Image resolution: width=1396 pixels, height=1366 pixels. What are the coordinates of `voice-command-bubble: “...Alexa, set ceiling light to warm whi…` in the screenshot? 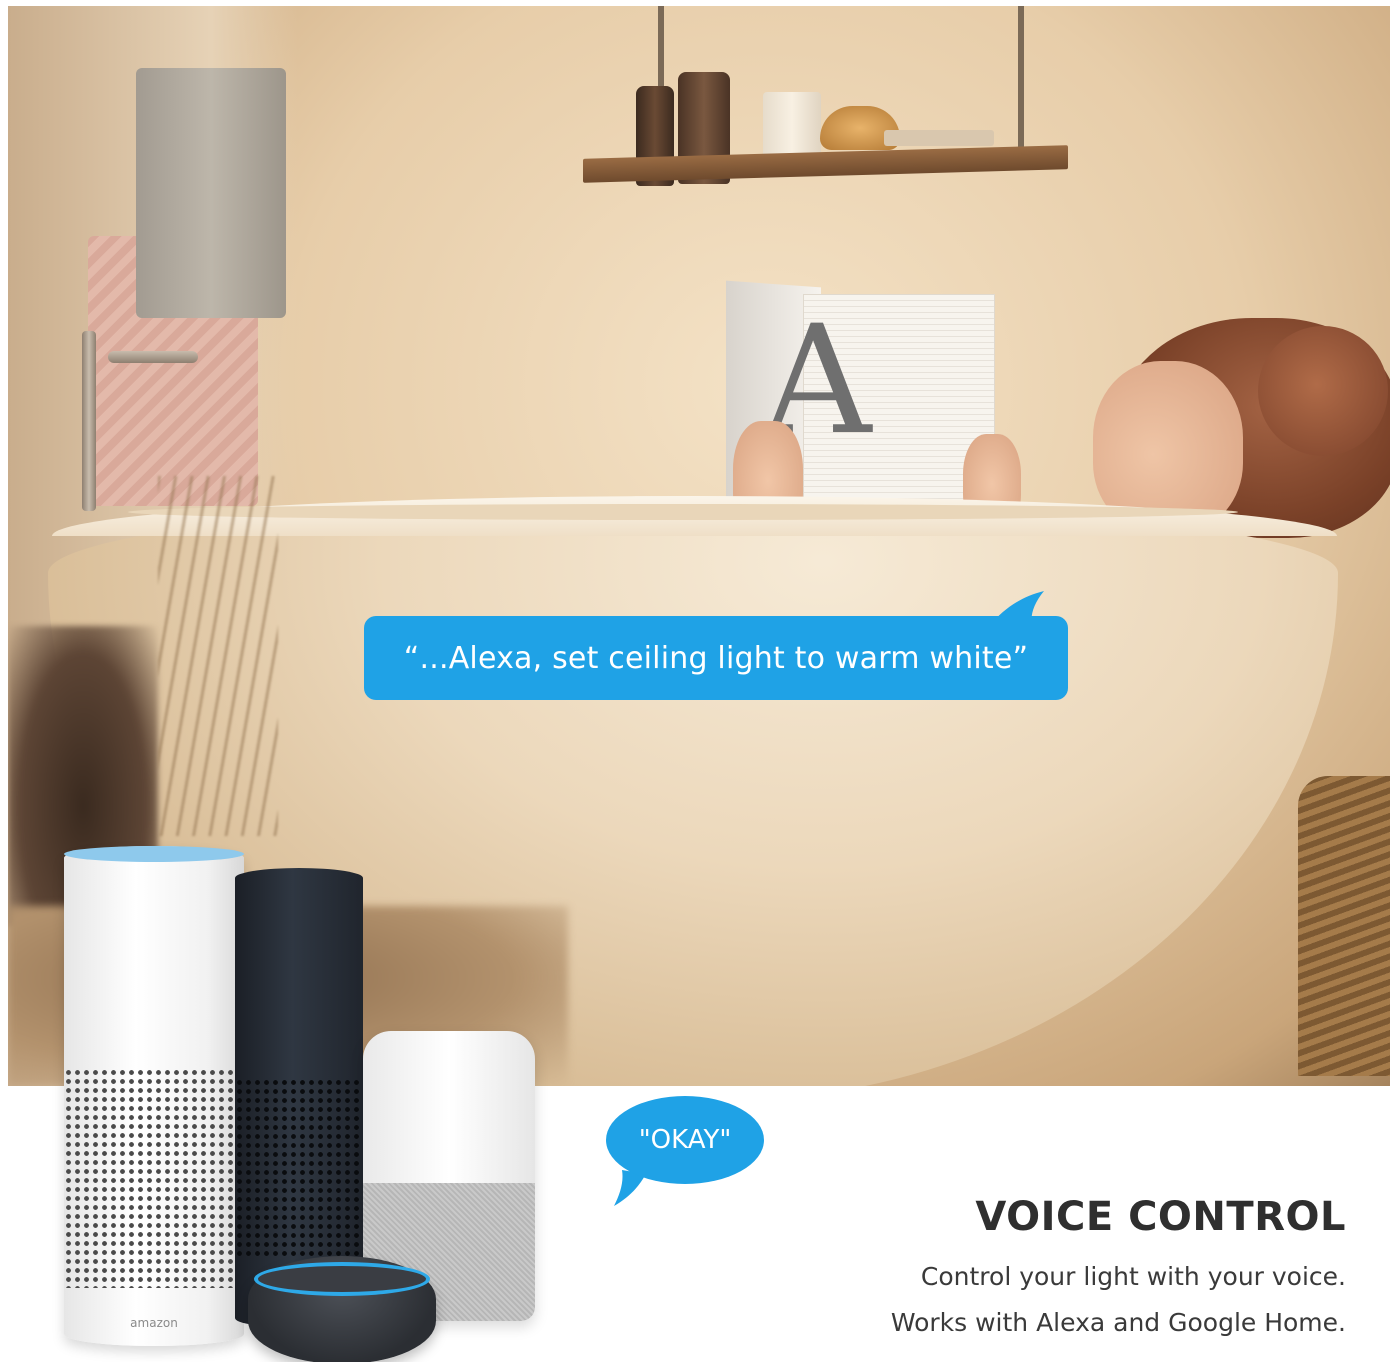 It's located at (716, 658).